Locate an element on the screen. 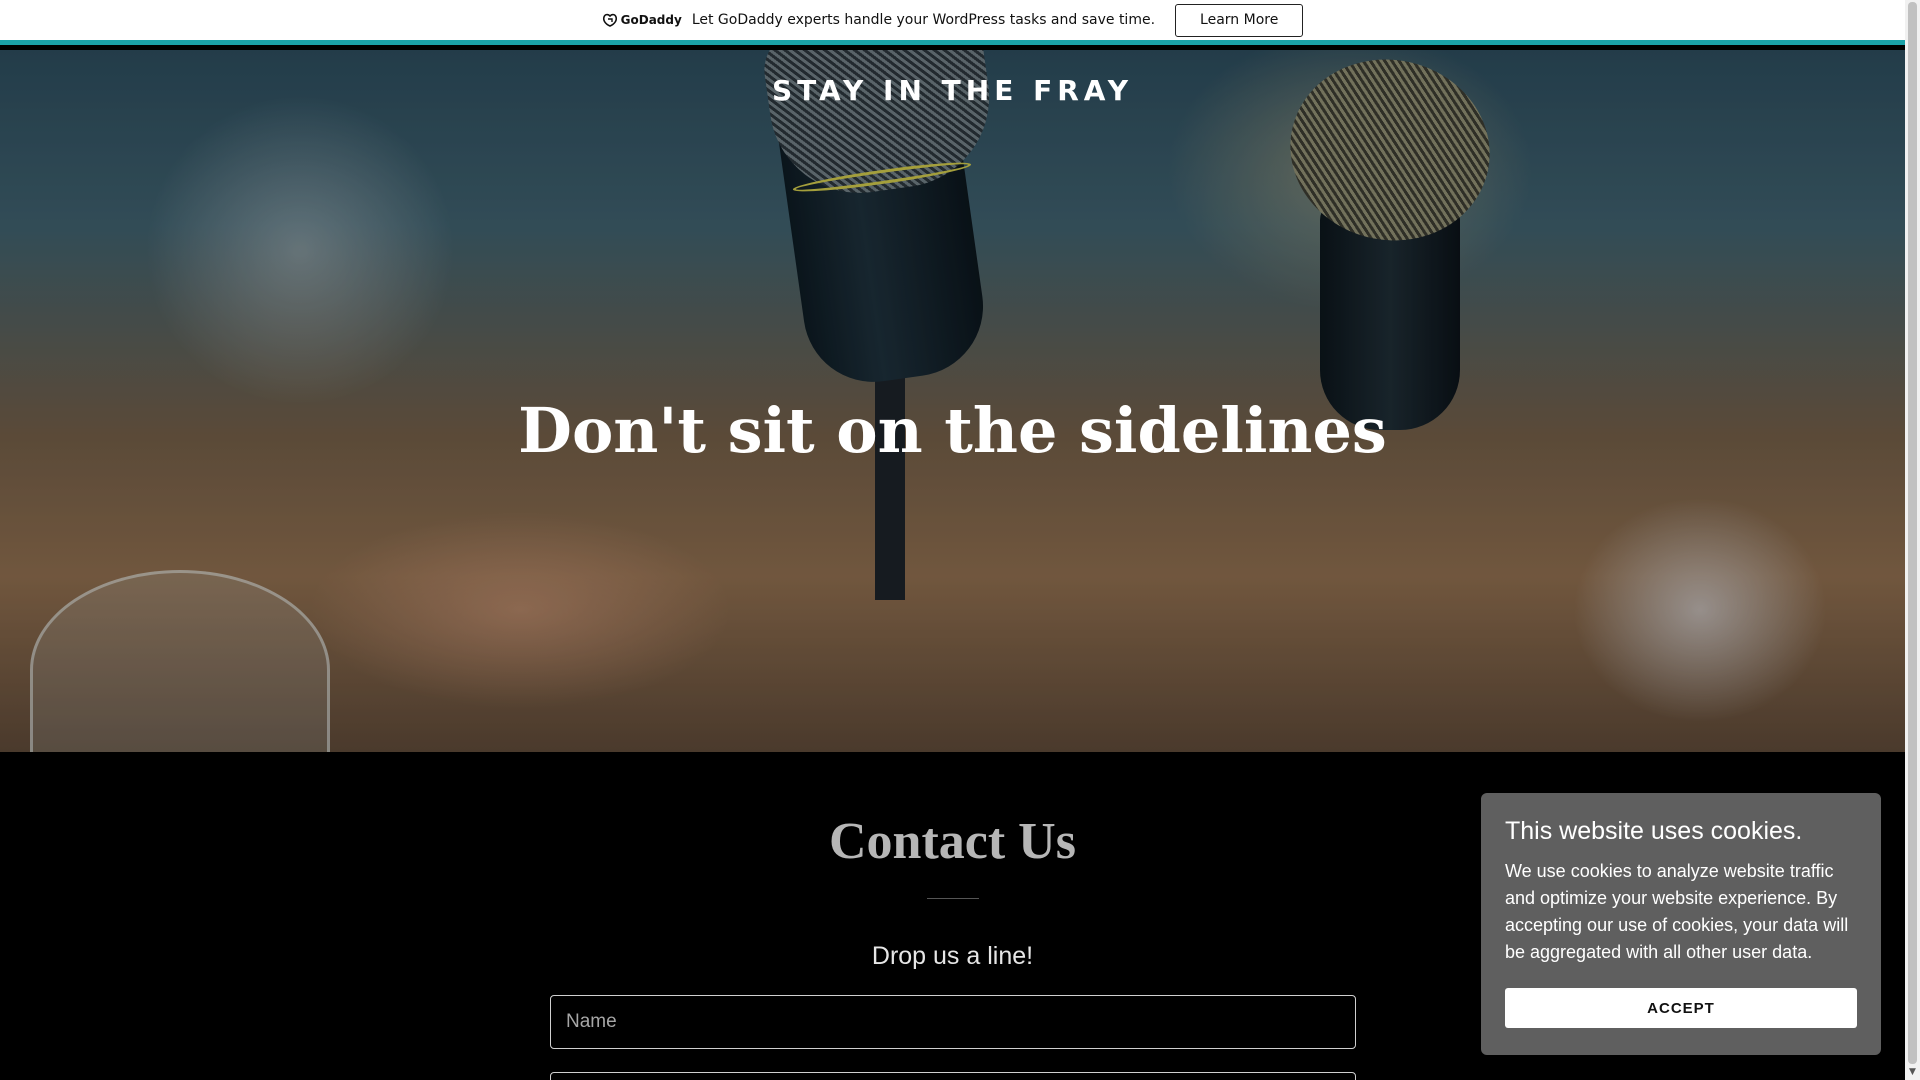 This screenshot has width=1920, height=1080. hero-headline: Don't sit on the sidelines is located at coordinates (952, 430).